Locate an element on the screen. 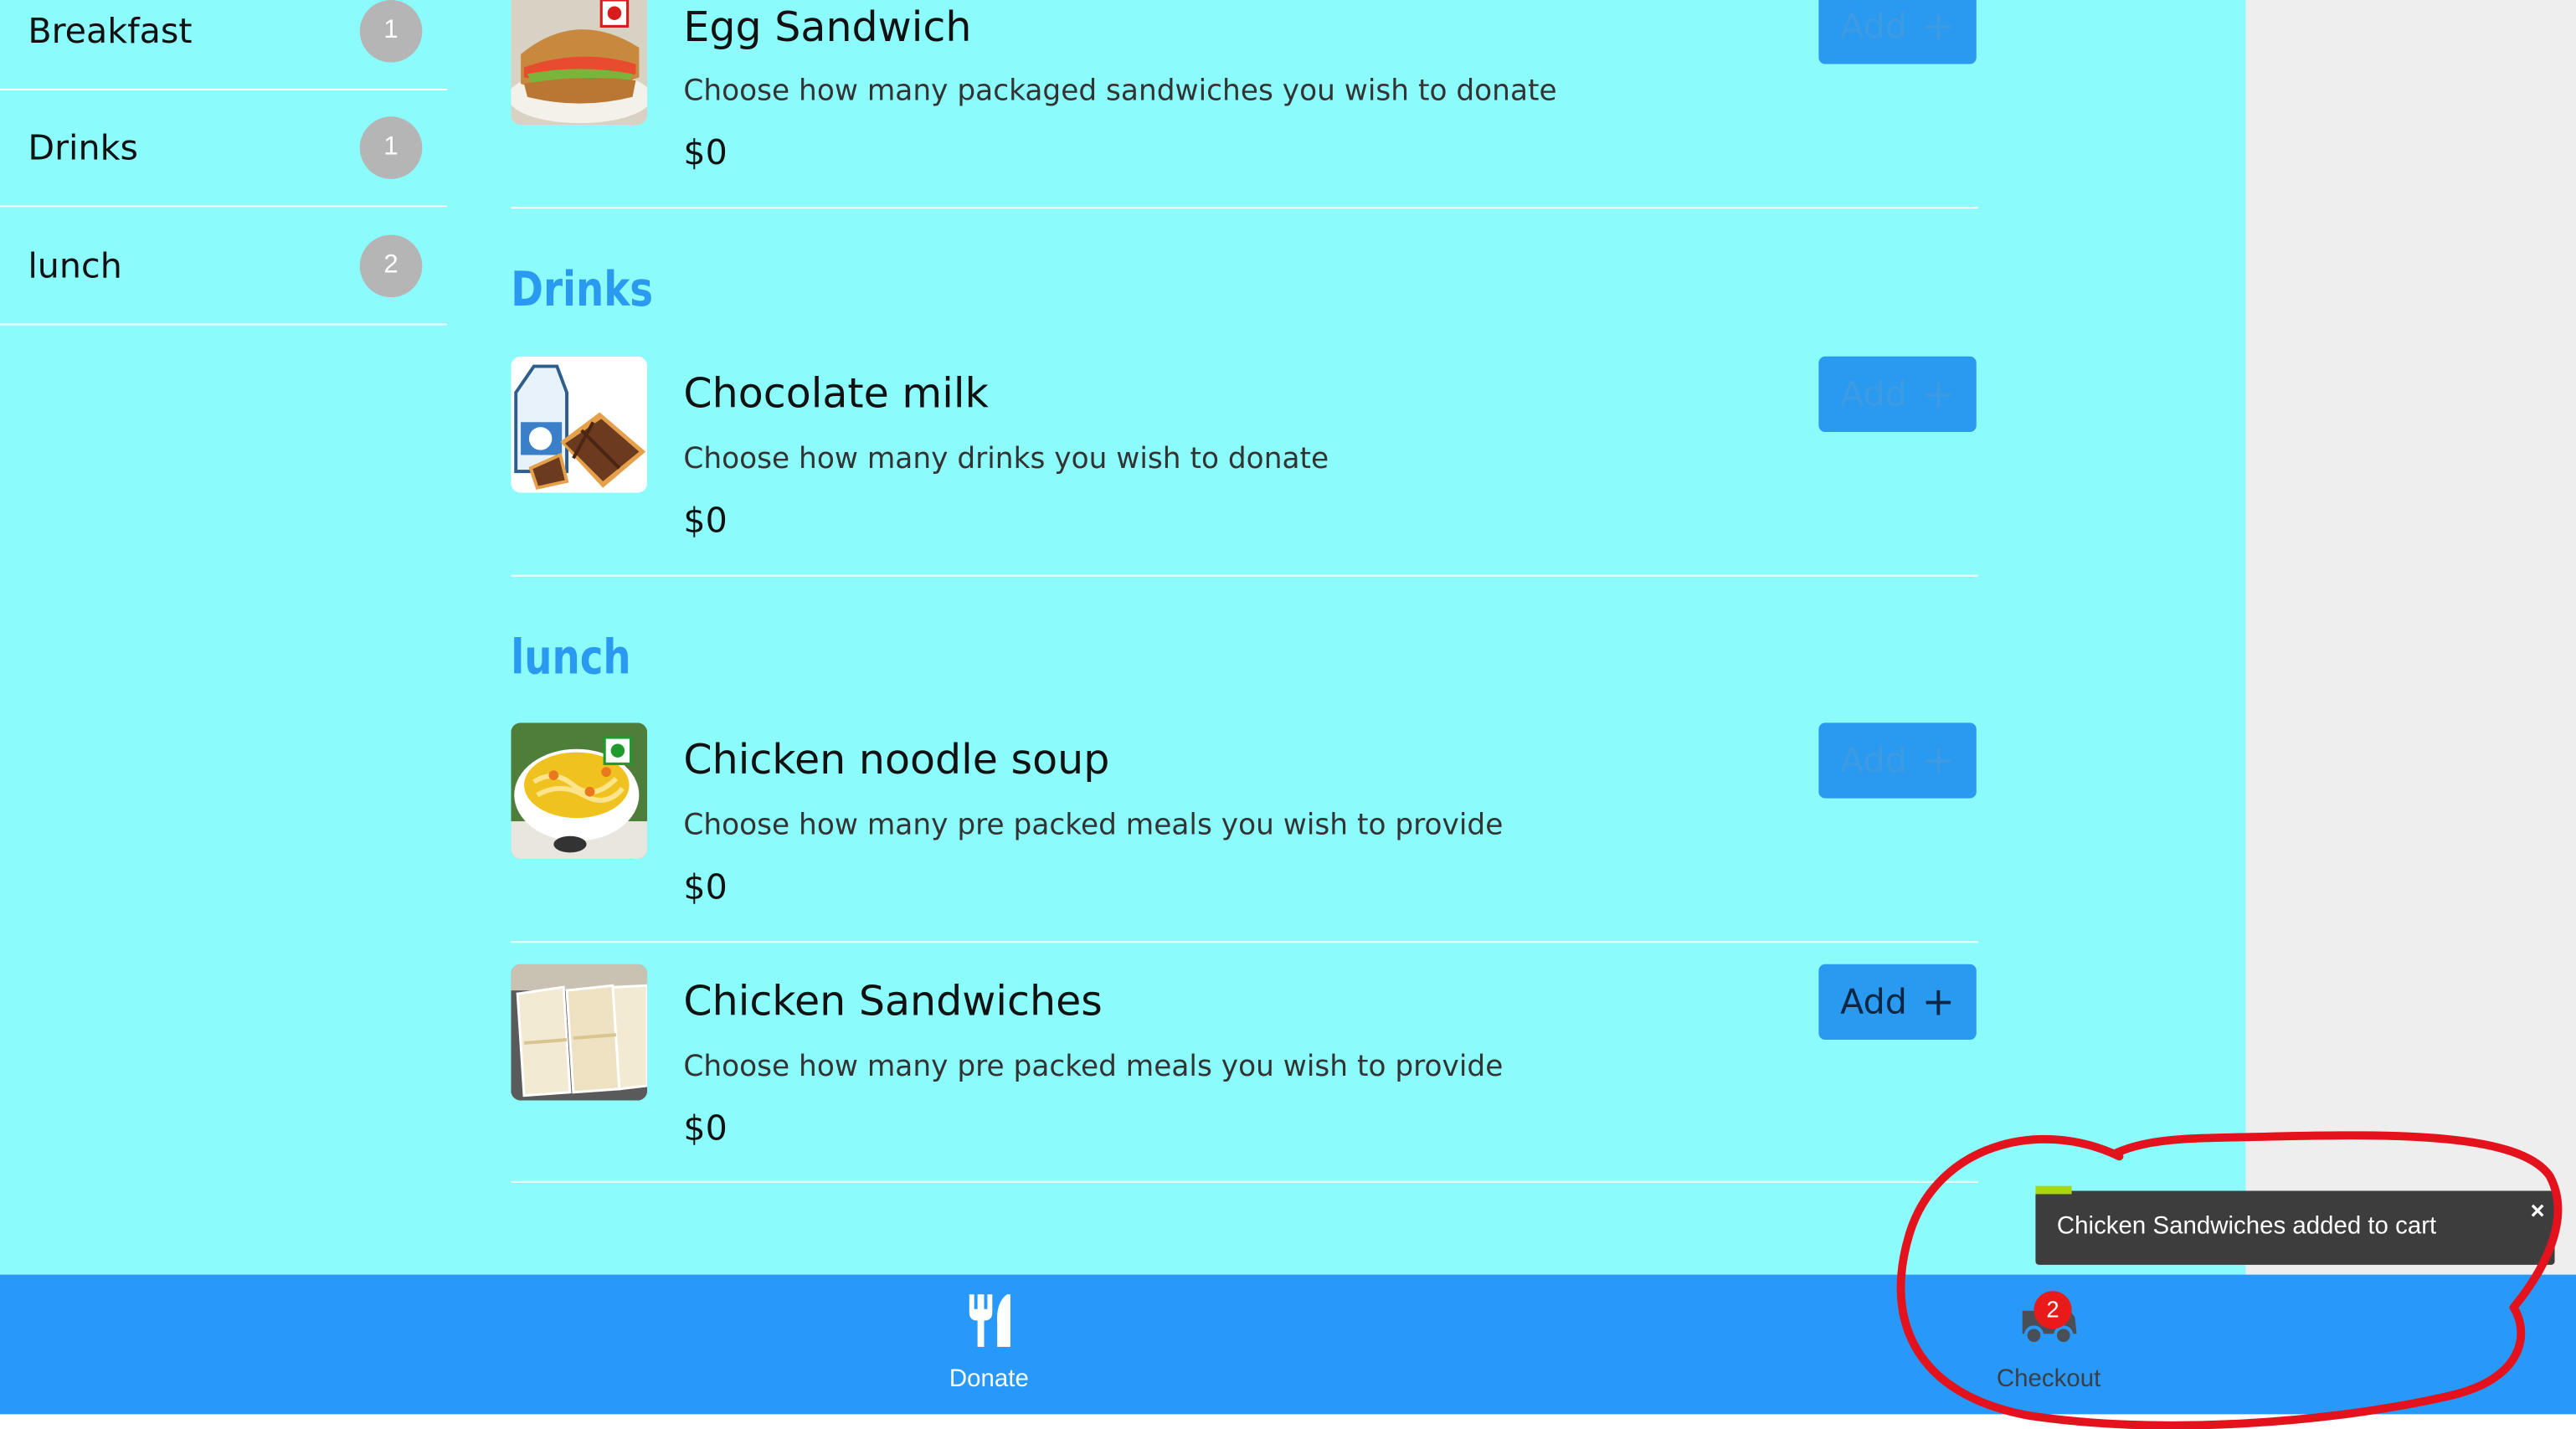 Image resolution: width=2576 pixels, height=1429 pixels. cart-toast: Chicken Sandwiches added to cart × is located at coordinates (2295, 1225).